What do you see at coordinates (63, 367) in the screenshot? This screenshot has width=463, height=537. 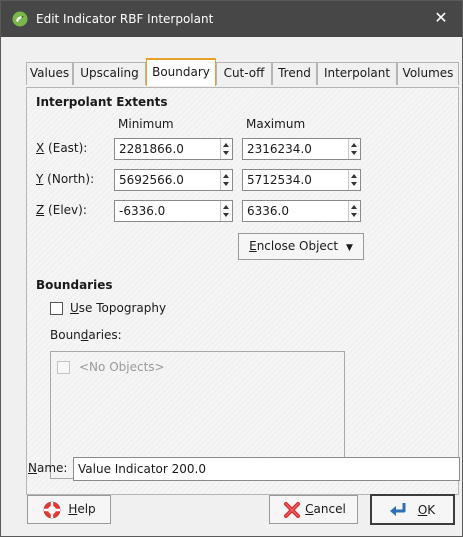 I see `disabled-checkbox-icon` at bounding box center [63, 367].